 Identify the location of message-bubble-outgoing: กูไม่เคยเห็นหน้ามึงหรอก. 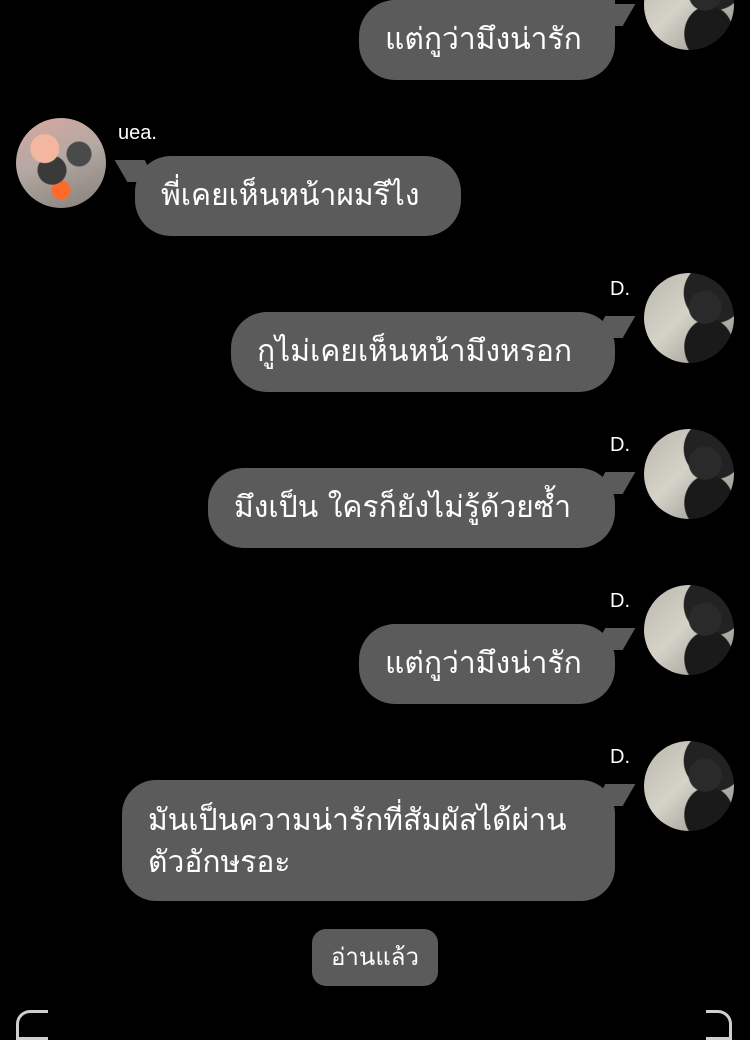
(423, 352).